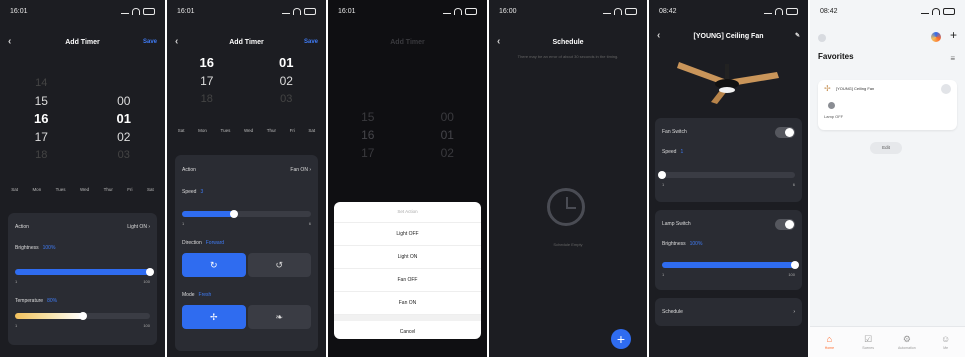 Image resolution: width=965 pixels, height=357 pixels. What do you see at coordinates (188, 295) in the screenshot?
I see `mode-label: Mode` at bounding box center [188, 295].